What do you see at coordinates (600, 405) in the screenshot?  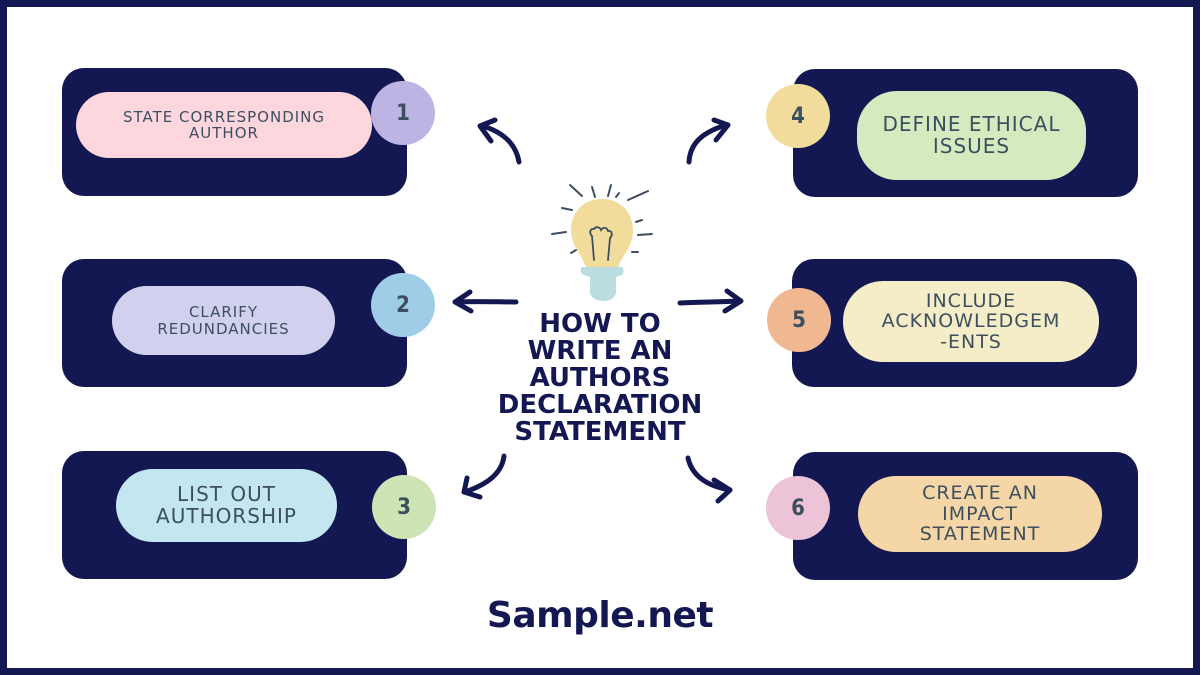 I see `title-line: DECLARATION` at bounding box center [600, 405].